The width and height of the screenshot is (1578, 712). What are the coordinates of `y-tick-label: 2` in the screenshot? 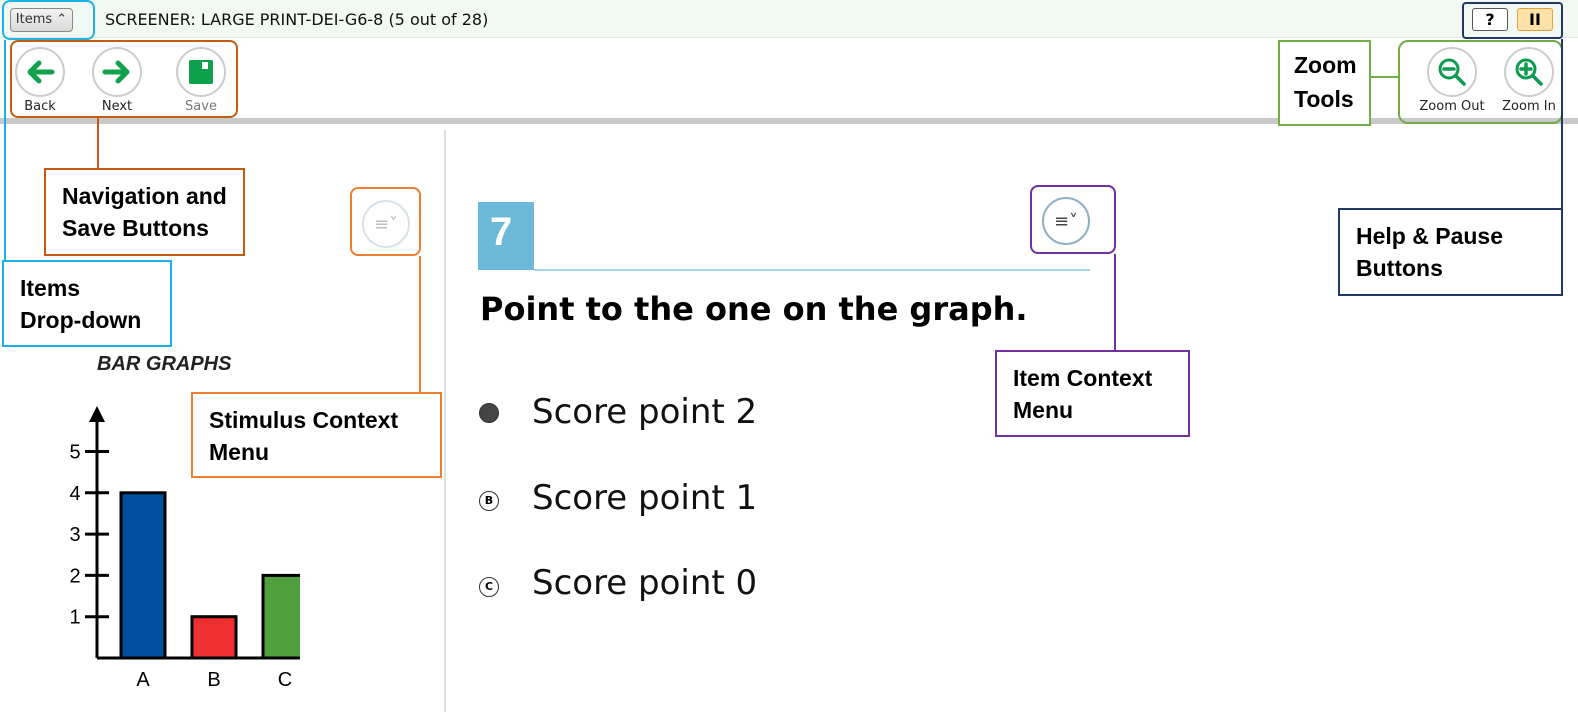 It's located at (74, 576).